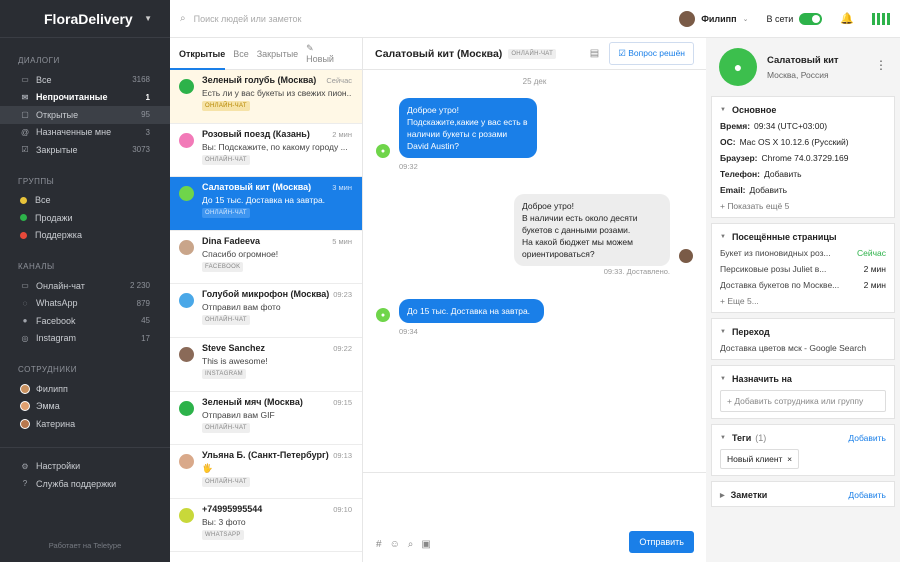 This screenshot has width=900, height=562. Describe the element at coordinates (847, 18) in the screenshot. I see `bell-icon: 🔔` at that location.